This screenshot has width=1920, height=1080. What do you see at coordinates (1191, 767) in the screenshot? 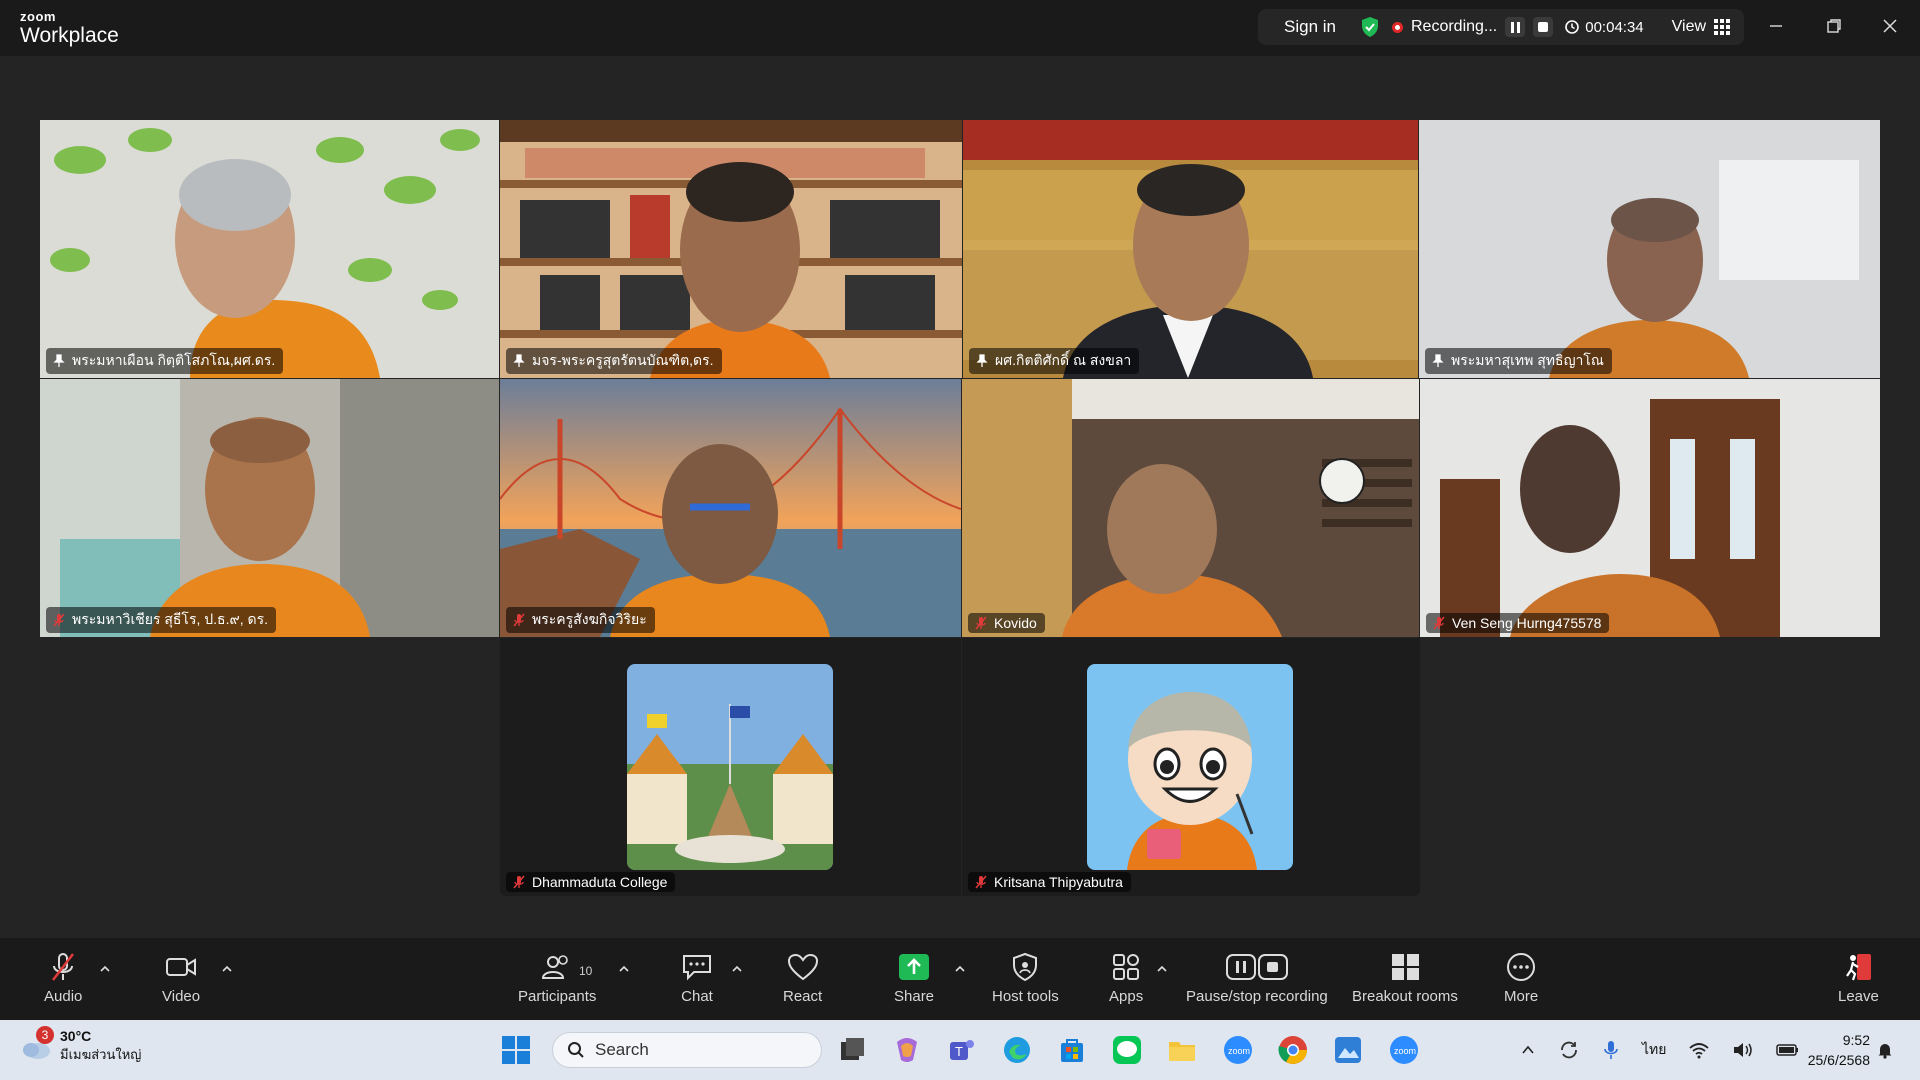
I see `video-tile-camera-off: Kritsana Thipyabutra` at bounding box center [1191, 767].